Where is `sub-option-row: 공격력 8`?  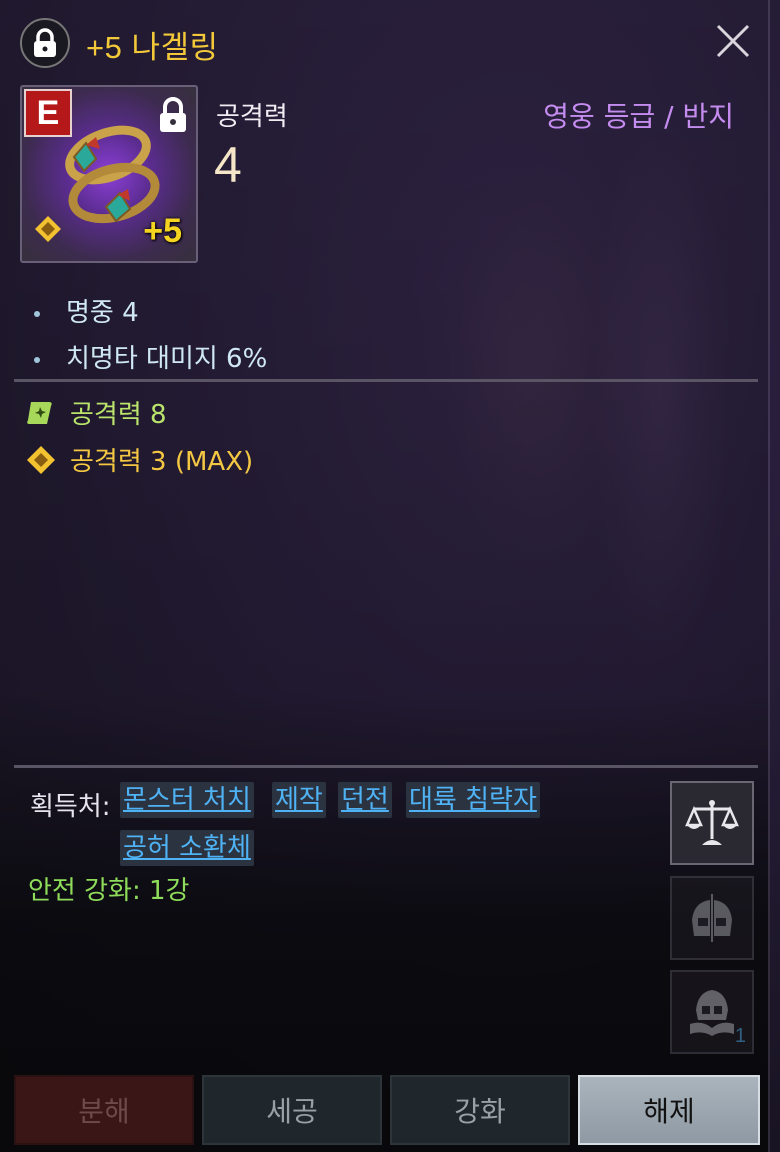
sub-option-row: 공격력 8 is located at coordinates (96, 412).